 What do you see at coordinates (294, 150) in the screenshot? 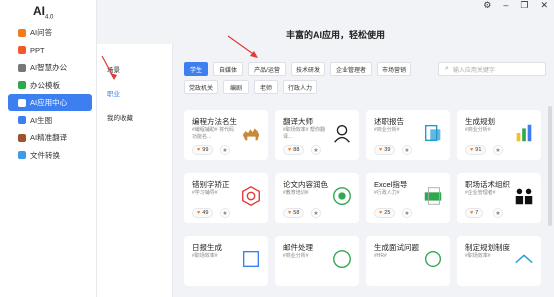
I see `like-count: ♥ 88` at bounding box center [294, 150].